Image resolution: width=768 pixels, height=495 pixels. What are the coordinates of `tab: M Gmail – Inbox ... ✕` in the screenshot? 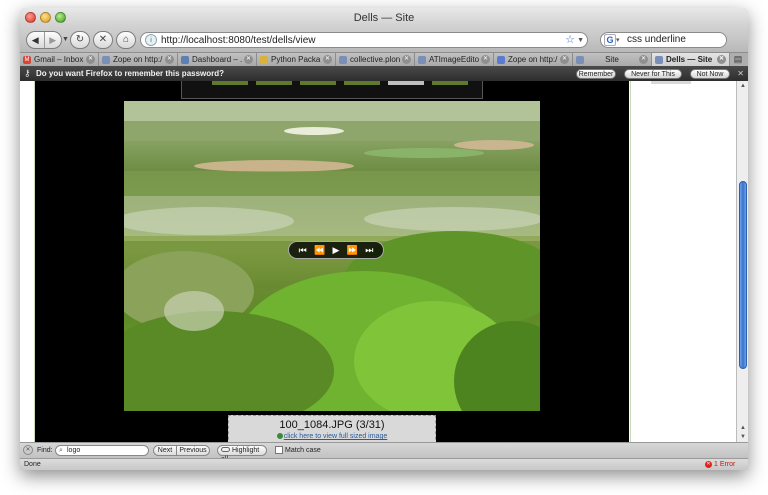 It's located at (59, 59).